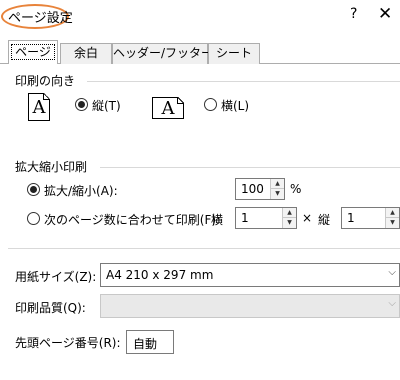 The height and width of the screenshot is (380, 400). Describe the element at coordinates (81, 104) in the screenshot. I see `portrait-radio` at that location.